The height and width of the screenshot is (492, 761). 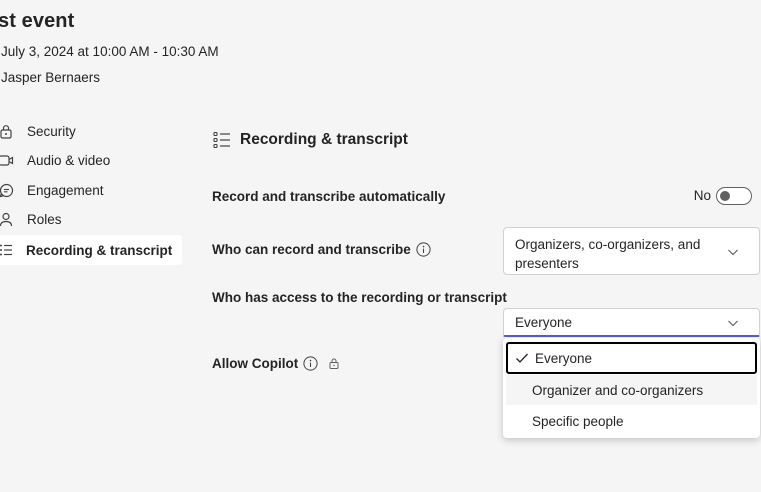 I want to click on sidebar-item-audio-video: Audio & video, so click(x=91, y=160).